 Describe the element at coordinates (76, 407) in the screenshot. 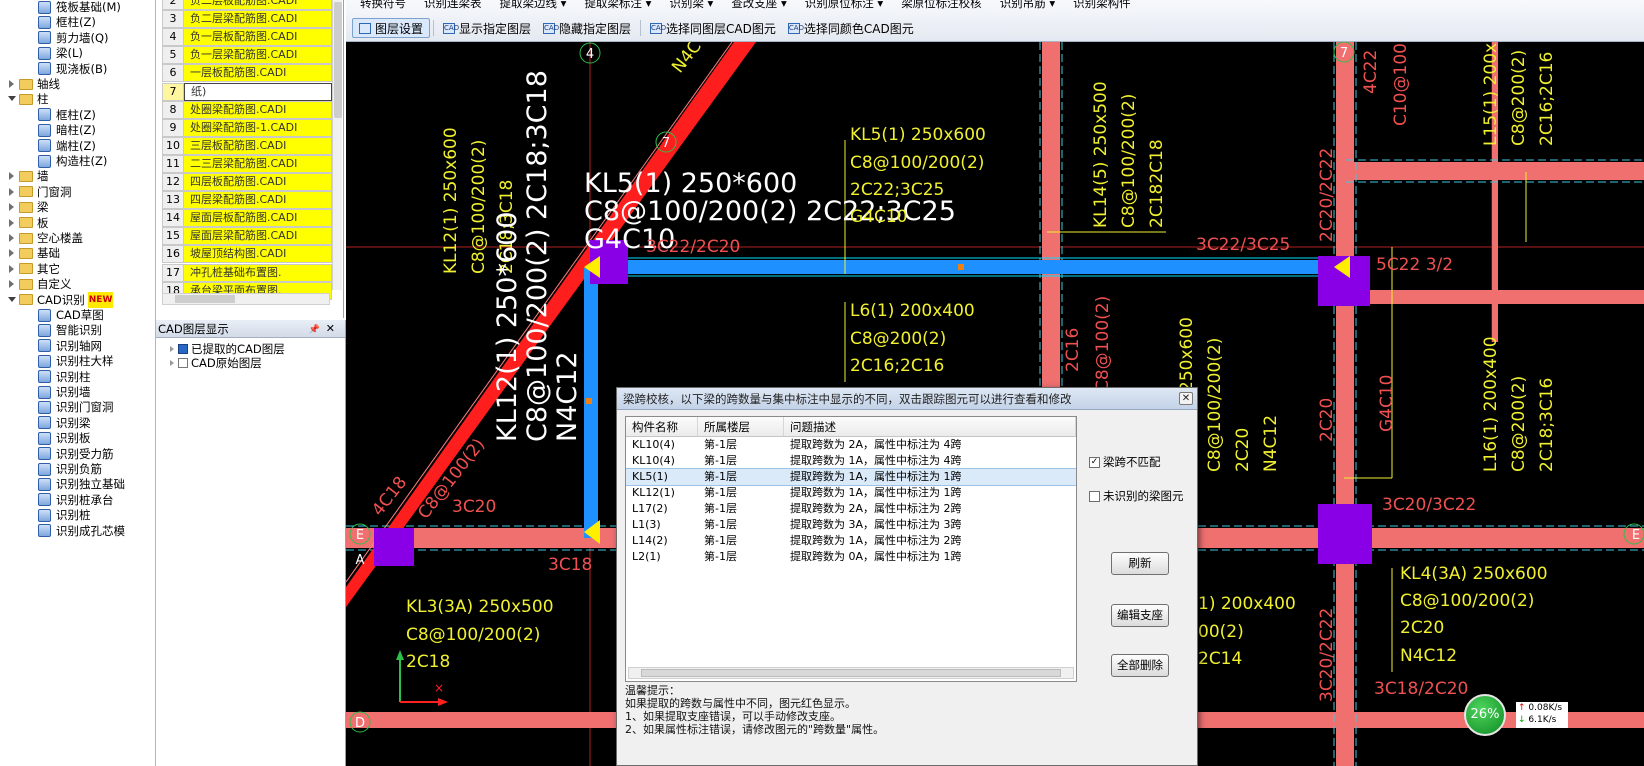

I see `tree-item: 识别门窗洞` at that location.